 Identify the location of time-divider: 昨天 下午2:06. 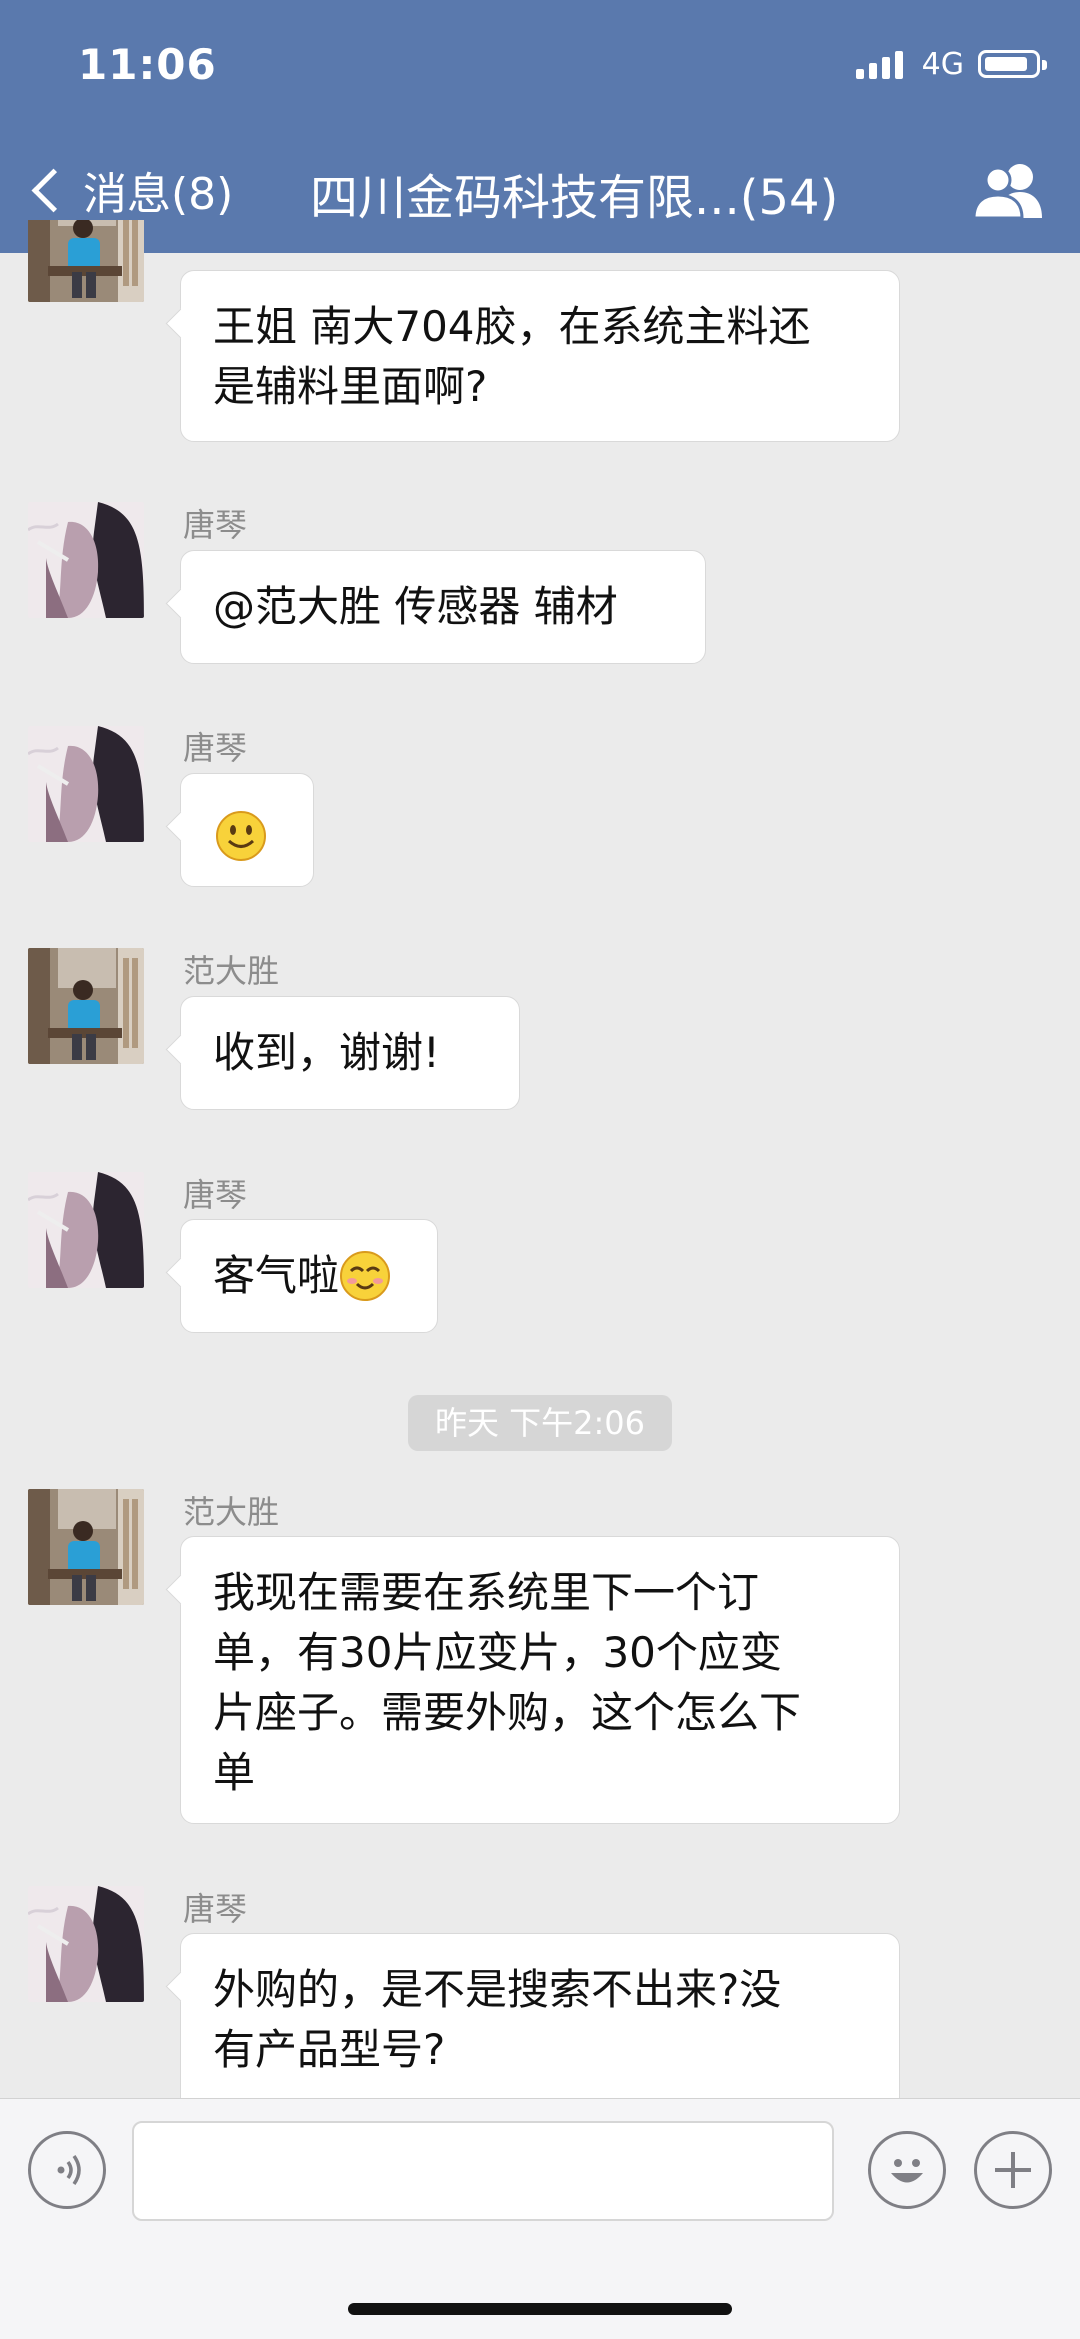
(540, 1423).